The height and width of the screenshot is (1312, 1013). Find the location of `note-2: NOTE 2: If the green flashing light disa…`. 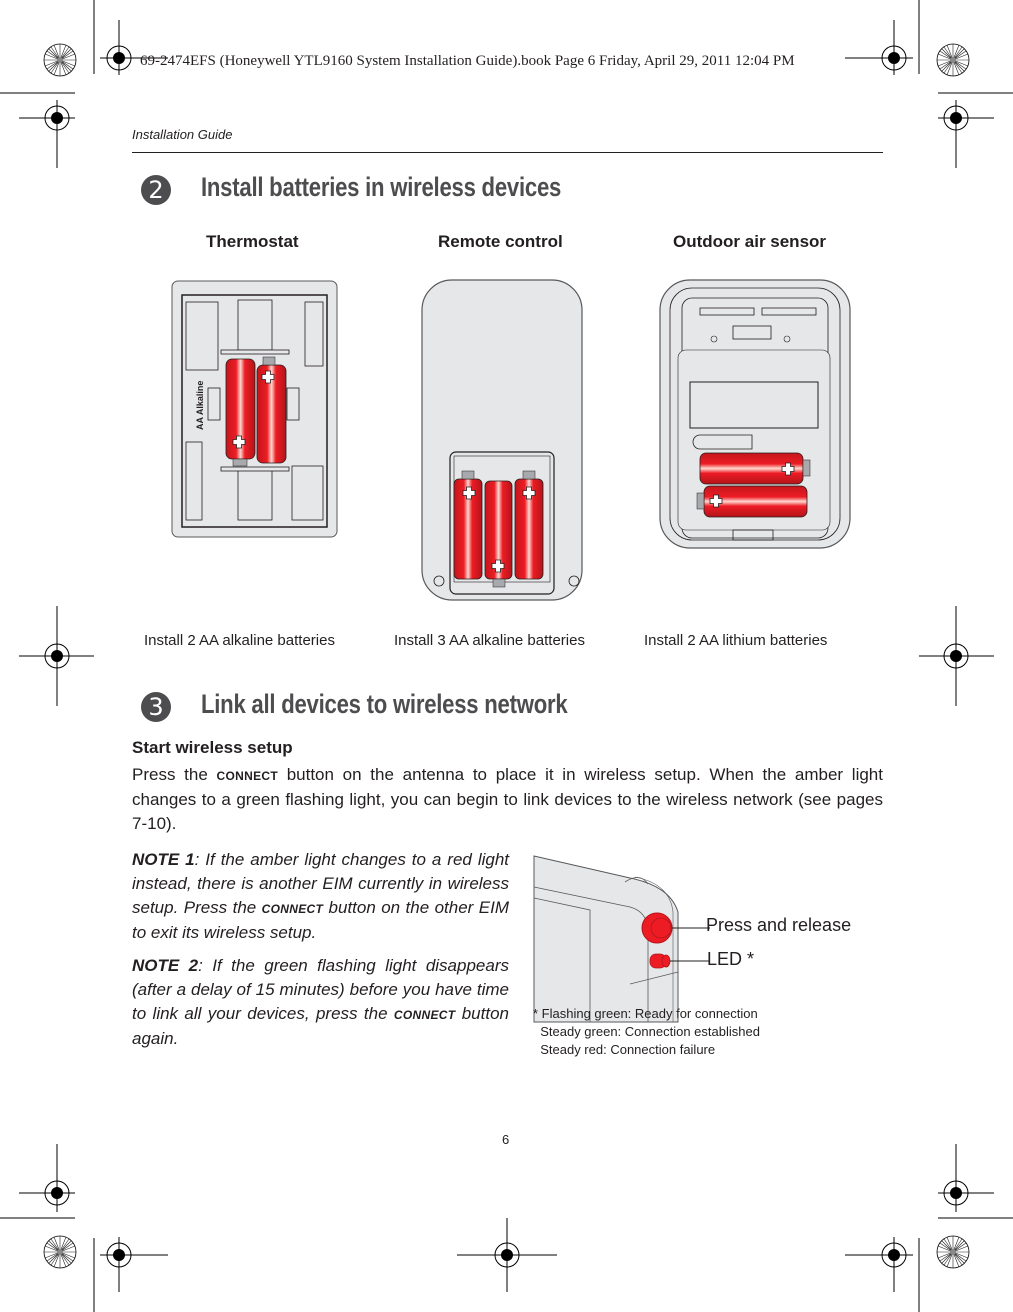

note-2: NOTE 2: If the green flashing light disa… is located at coordinates (320, 1002).